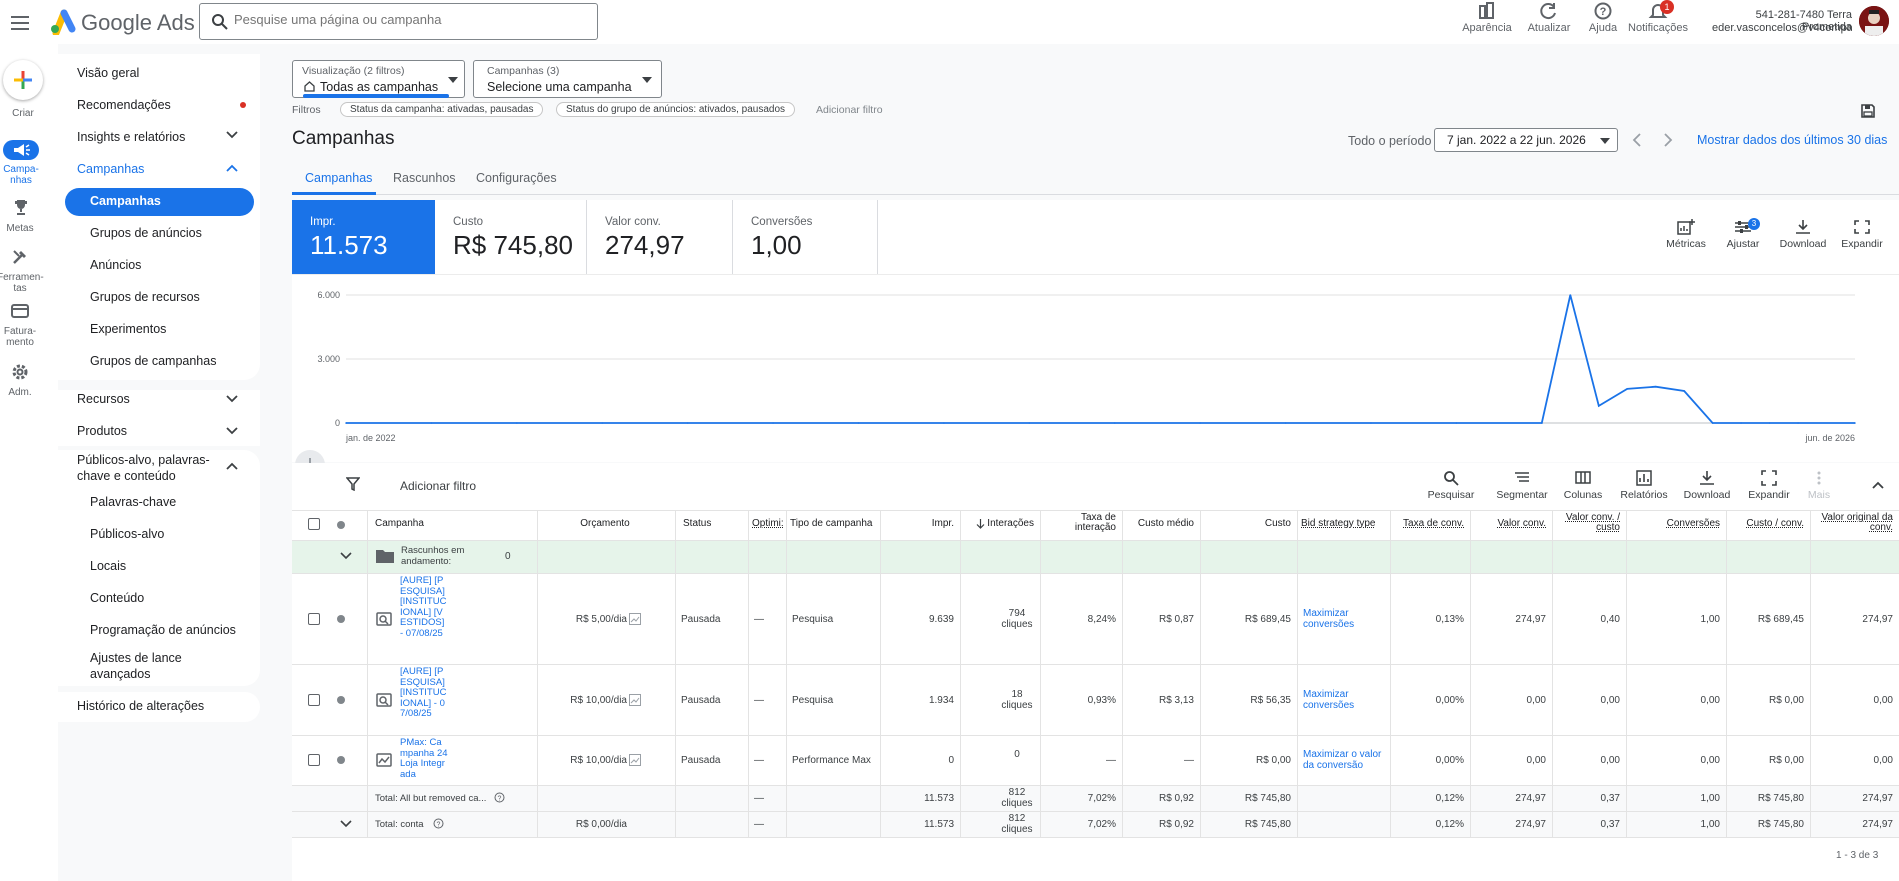 The width and height of the screenshot is (1899, 881). I want to click on column-header-optim: Optimi:, so click(768, 524).